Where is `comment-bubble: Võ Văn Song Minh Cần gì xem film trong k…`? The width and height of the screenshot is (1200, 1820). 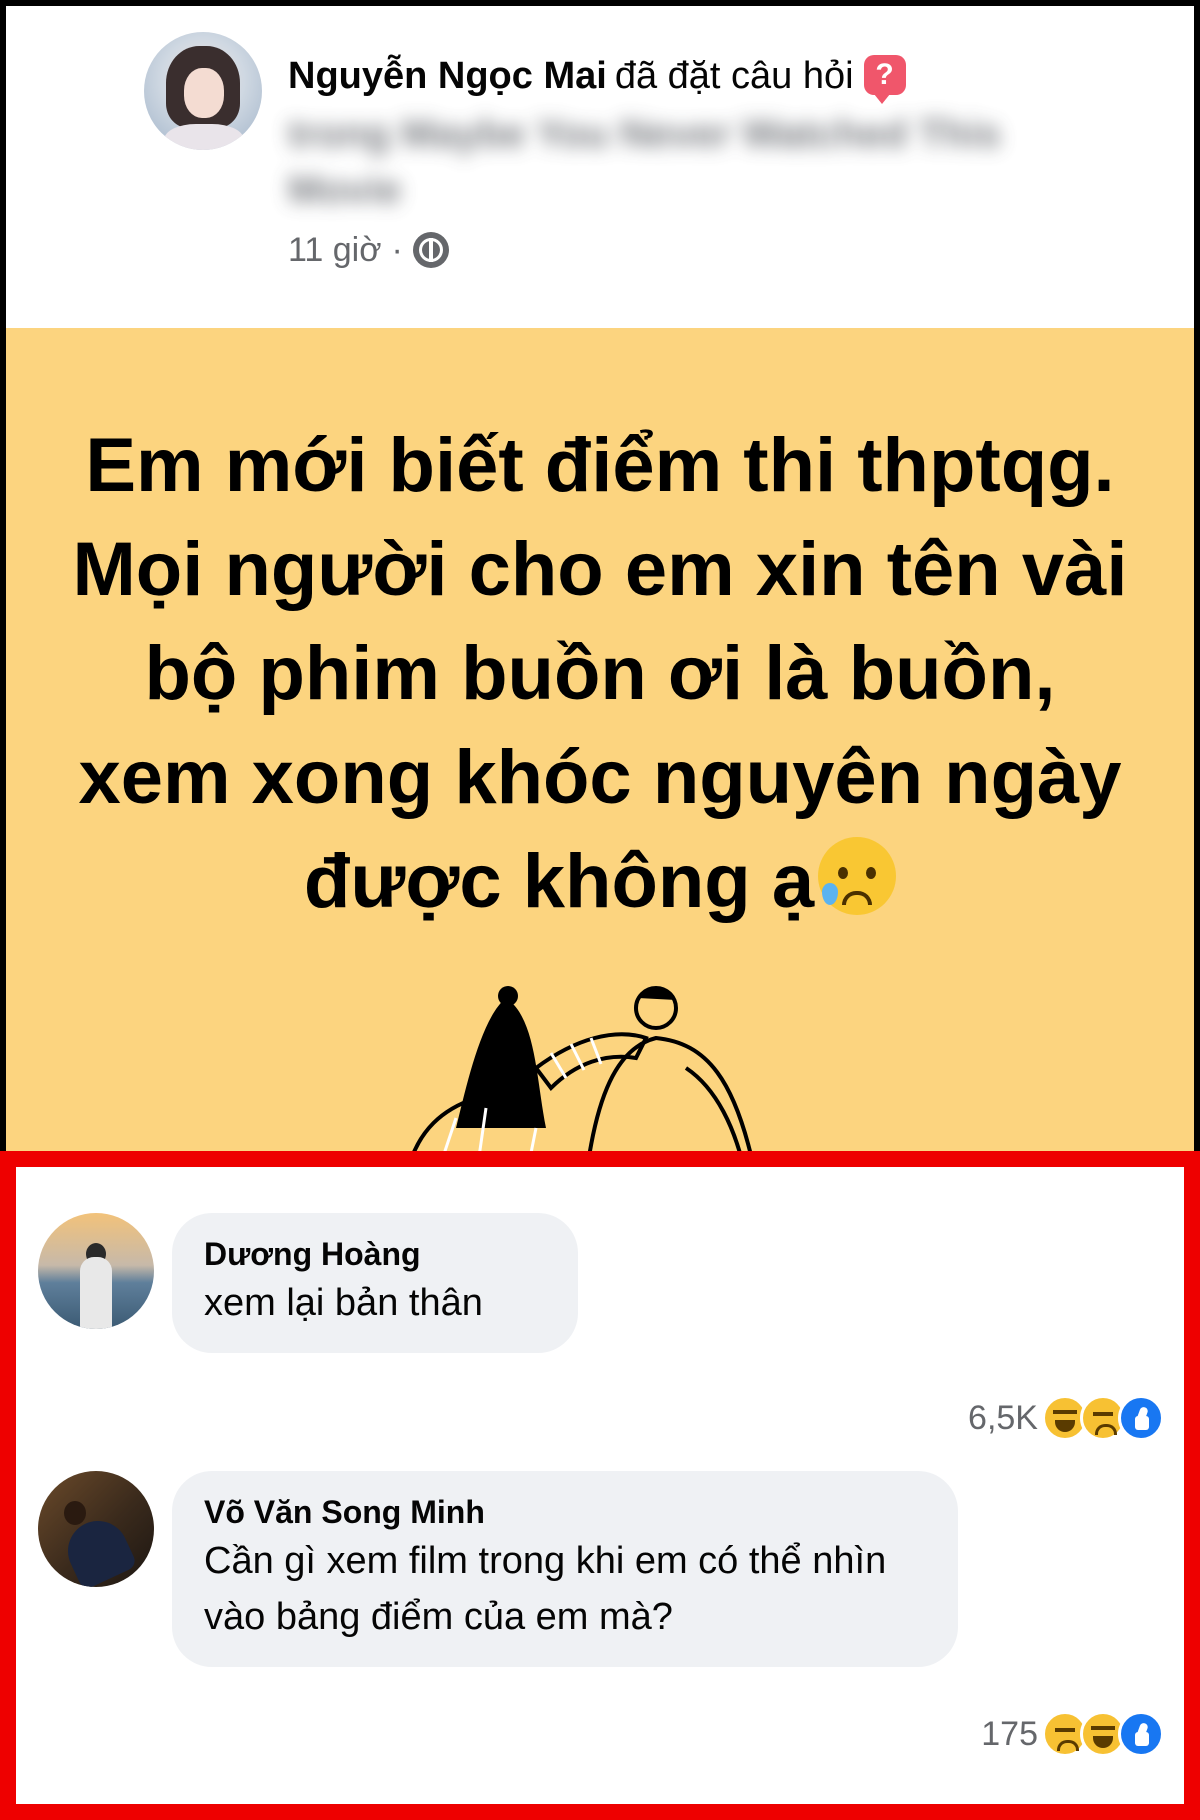 comment-bubble: Võ Văn Song Minh Cần gì xem film trong k… is located at coordinates (565, 1569).